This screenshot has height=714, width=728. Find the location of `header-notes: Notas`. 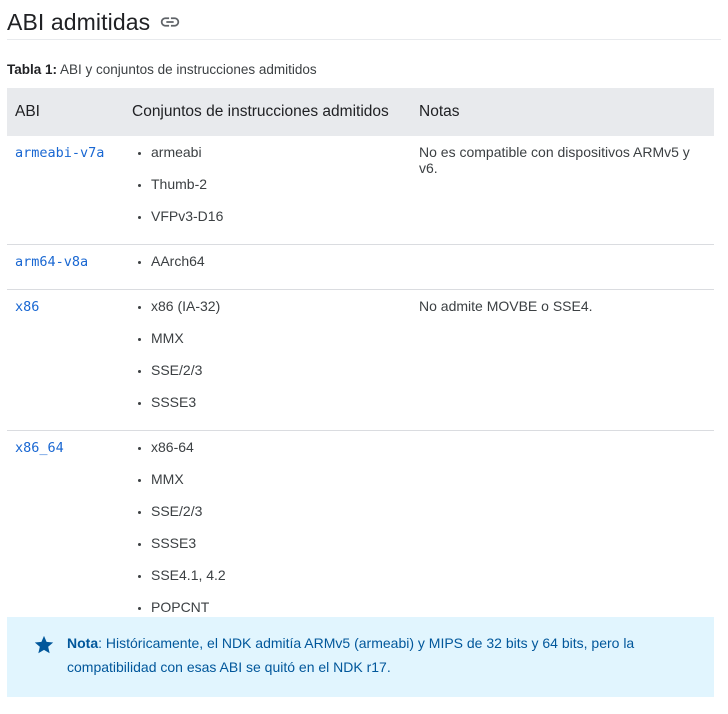

header-notes: Notas is located at coordinates (439, 111).